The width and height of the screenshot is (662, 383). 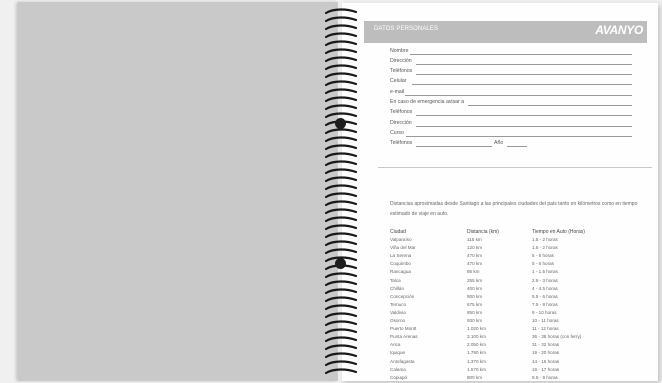 I want to click on table-cell: 1 - 1.5 horas, so click(x=545, y=272).